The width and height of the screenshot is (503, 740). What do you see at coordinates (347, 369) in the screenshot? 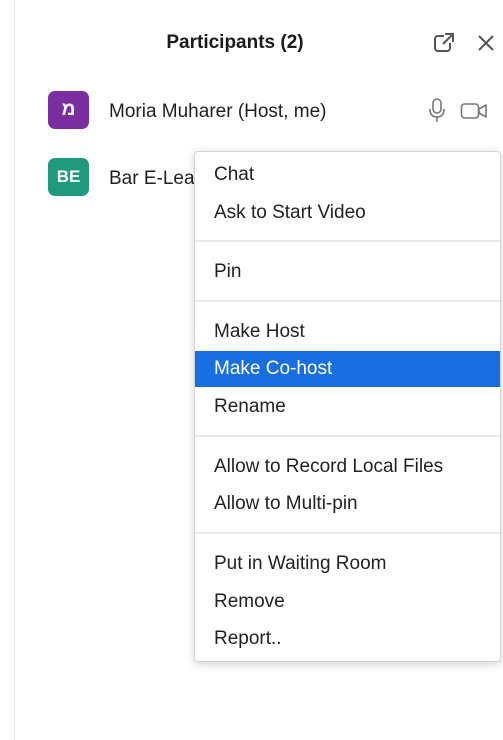
I see `menu-item-make-co-host: Make Co-host` at bounding box center [347, 369].